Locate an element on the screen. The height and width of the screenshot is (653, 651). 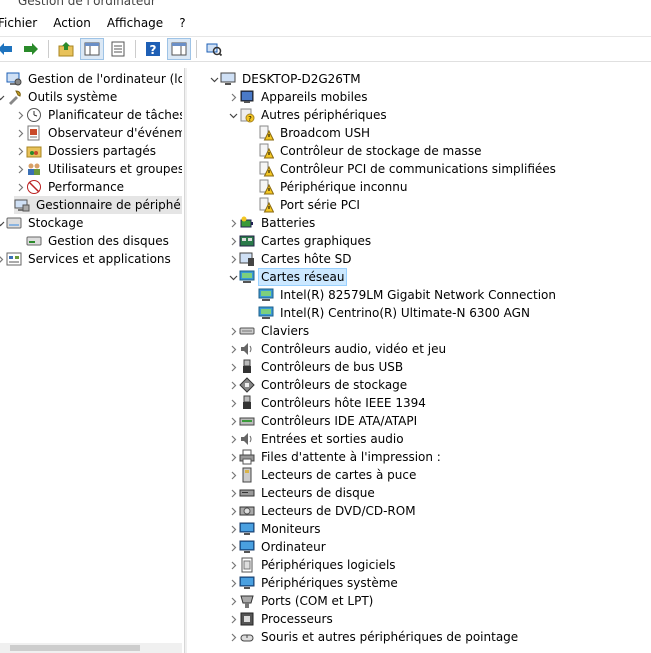
tree-item-lecteurs-de-cartes-a-puce: Lecteurs de cartes à puce is located at coordinates (322, 475).